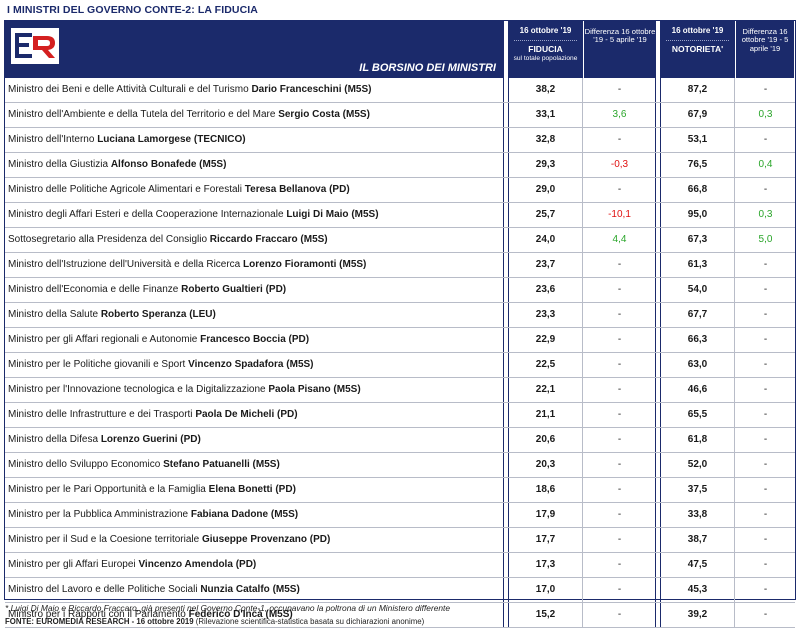 The image size is (800, 633). Describe the element at coordinates (35, 46) in the screenshot. I see `euromedia-logo` at that location.